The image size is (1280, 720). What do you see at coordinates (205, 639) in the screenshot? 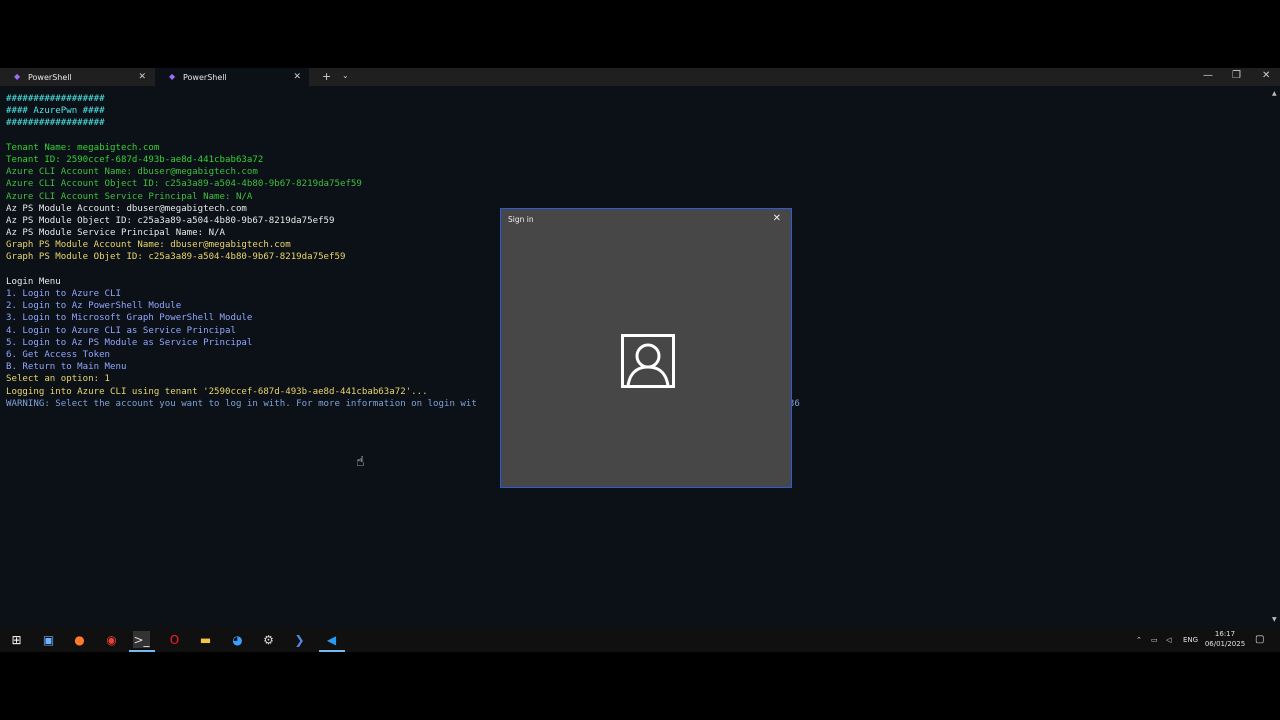
I see `file-explorer-icon: ▬` at bounding box center [205, 639].